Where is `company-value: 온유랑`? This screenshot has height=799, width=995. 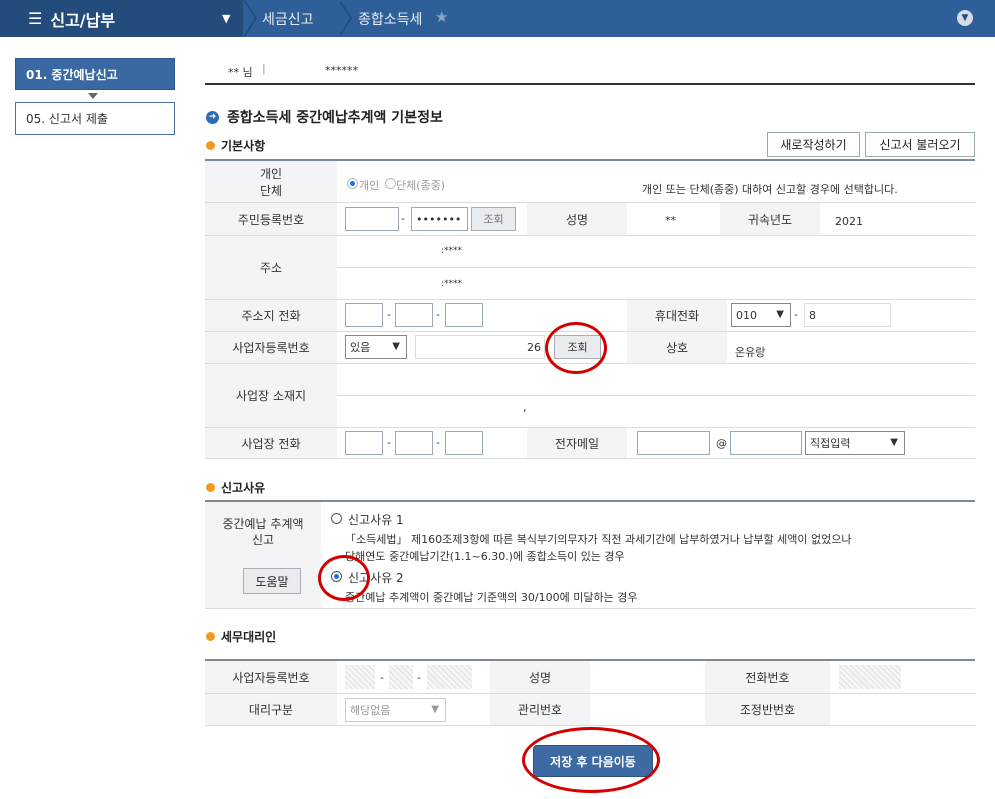 company-value: 온유랑 is located at coordinates (750, 352).